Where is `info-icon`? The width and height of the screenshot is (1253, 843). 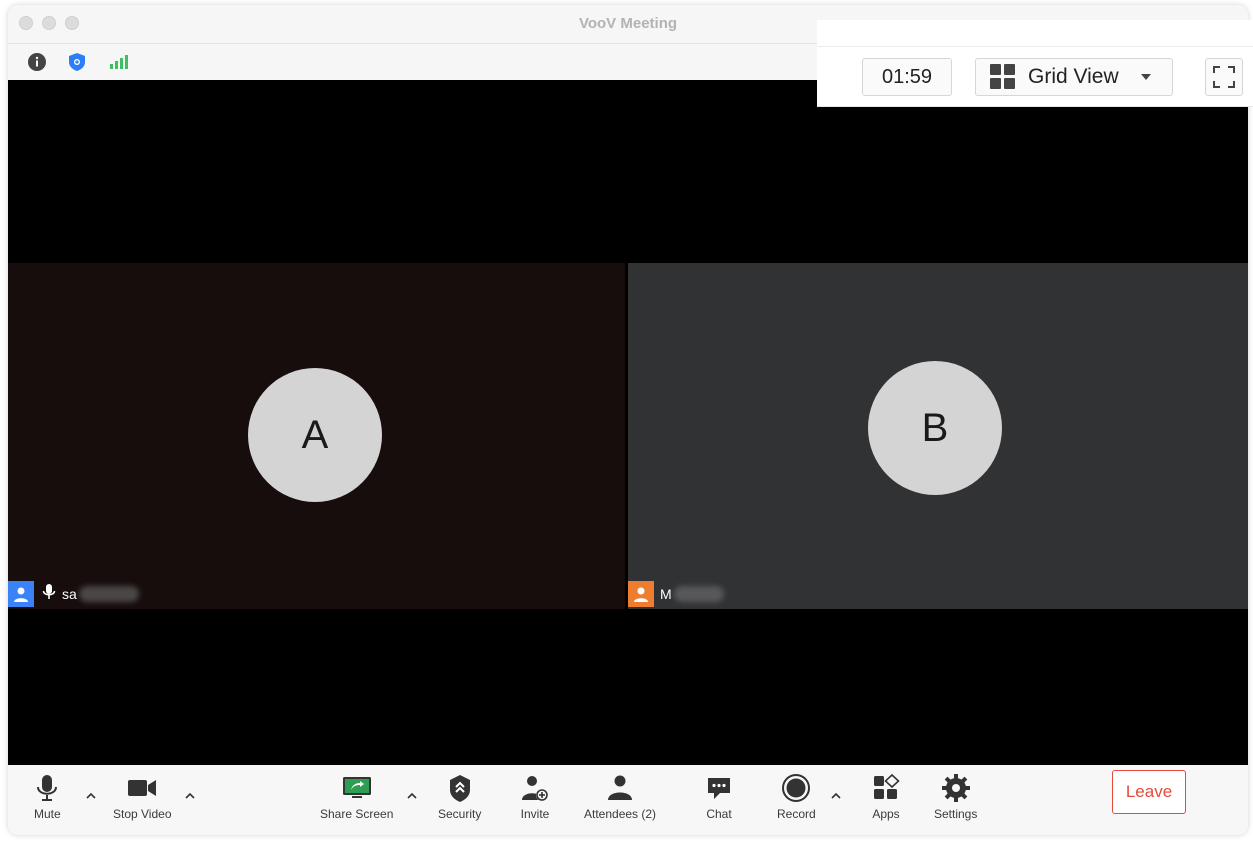
info-icon is located at coordinates (37, 62).